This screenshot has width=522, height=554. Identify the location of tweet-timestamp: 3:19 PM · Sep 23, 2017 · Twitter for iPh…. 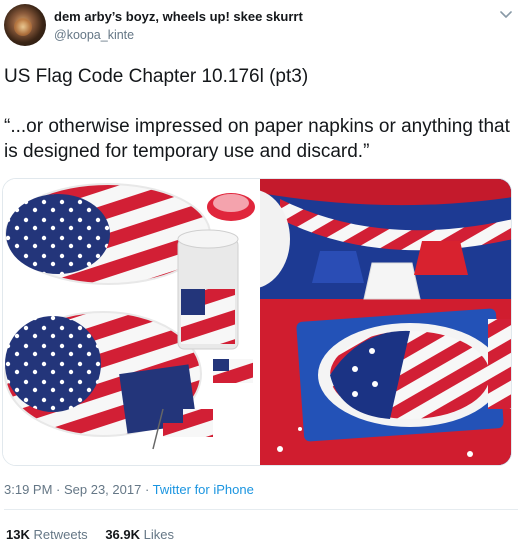
(129, 489).